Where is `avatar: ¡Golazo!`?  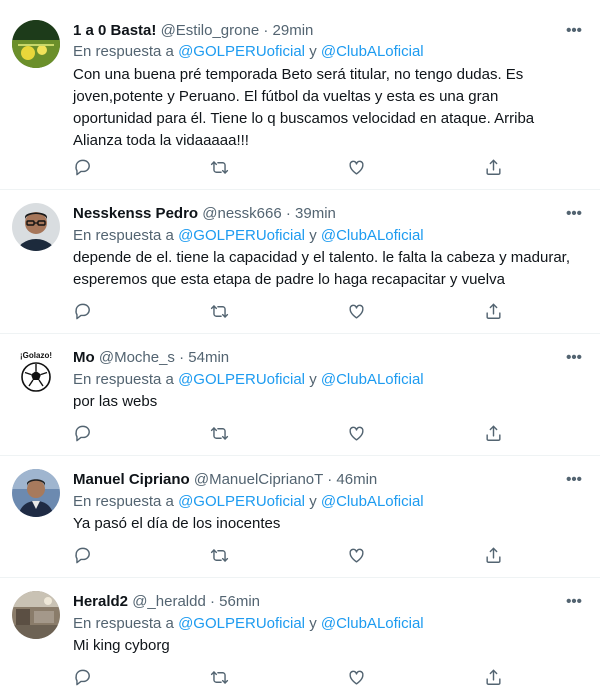 avatar: ¡Golazo! is located at coordinates (36, 371).